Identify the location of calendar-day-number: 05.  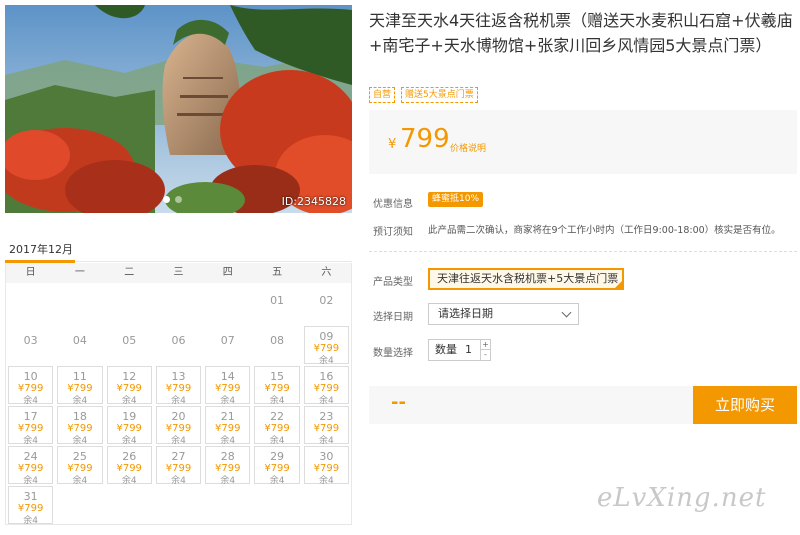
(129, 340).